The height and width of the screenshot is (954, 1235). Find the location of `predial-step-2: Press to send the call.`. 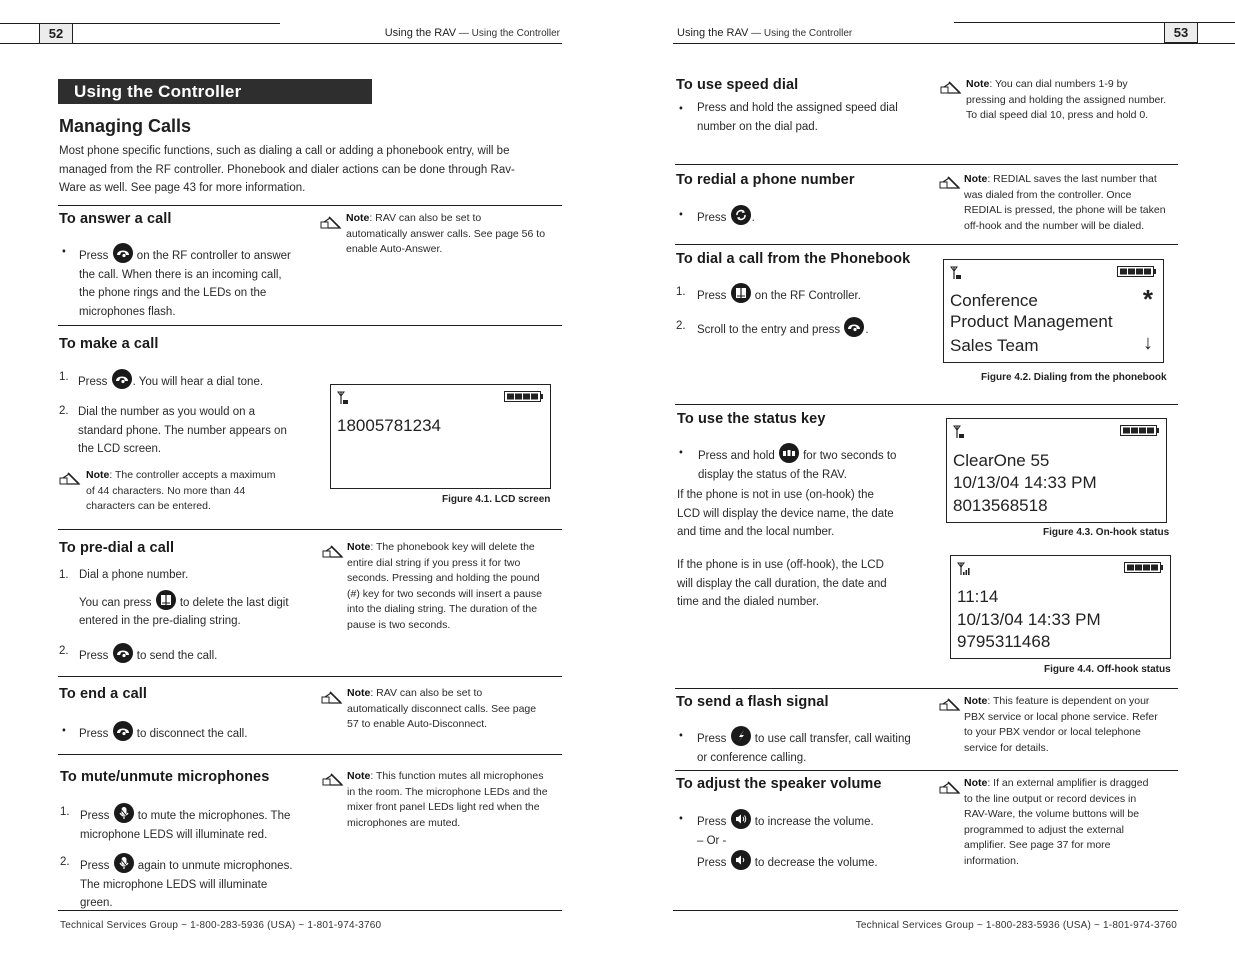

predial-step-2: Press to send the call. is located at coordinates (199, 654).